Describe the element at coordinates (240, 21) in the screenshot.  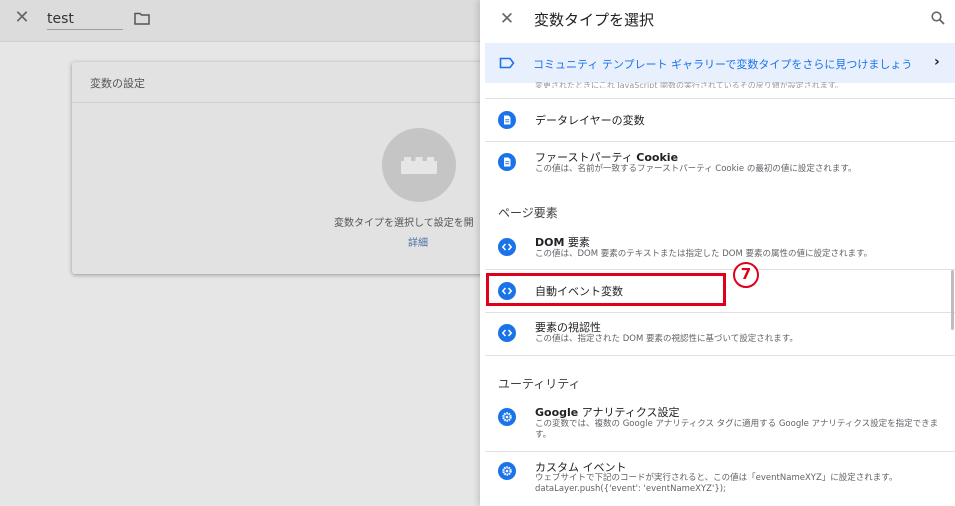
I see `editor-topbar: ✕` at that location.